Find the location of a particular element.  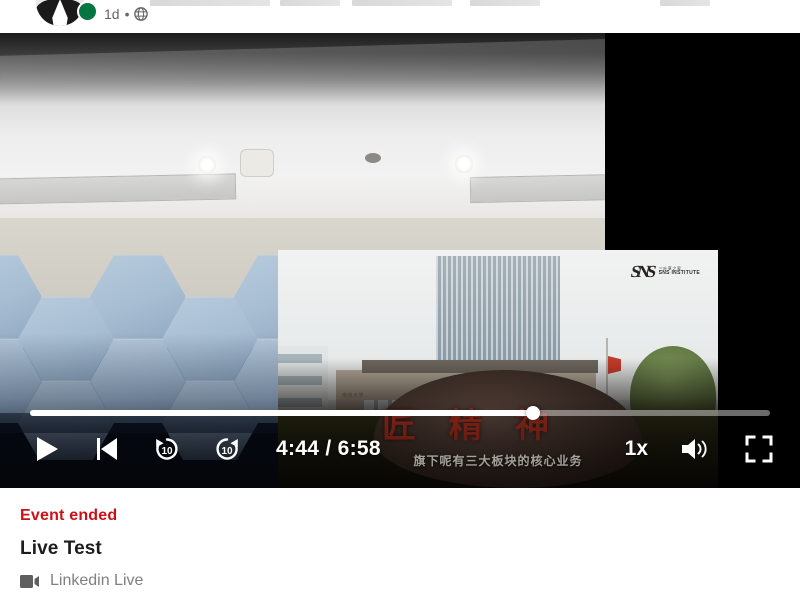

forward-10-icon: 10 is located at coordinates (227, 449).